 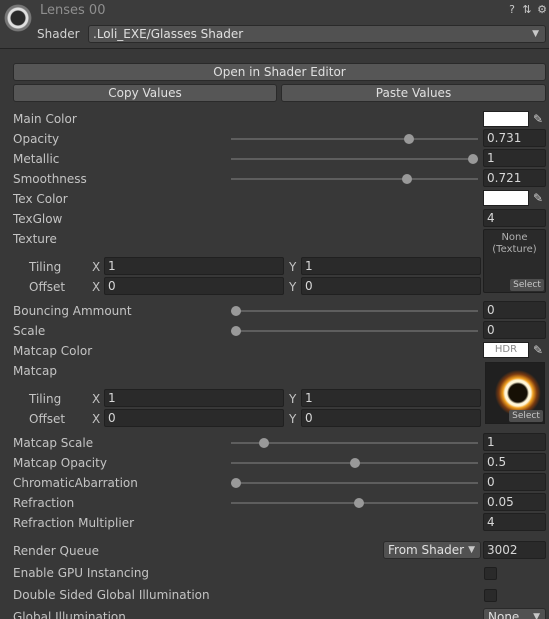 What do you see at coordinates (413, 93) in the screenshot?
I see `paste-values-button: Paste Values` at bounding box center [413, 93].